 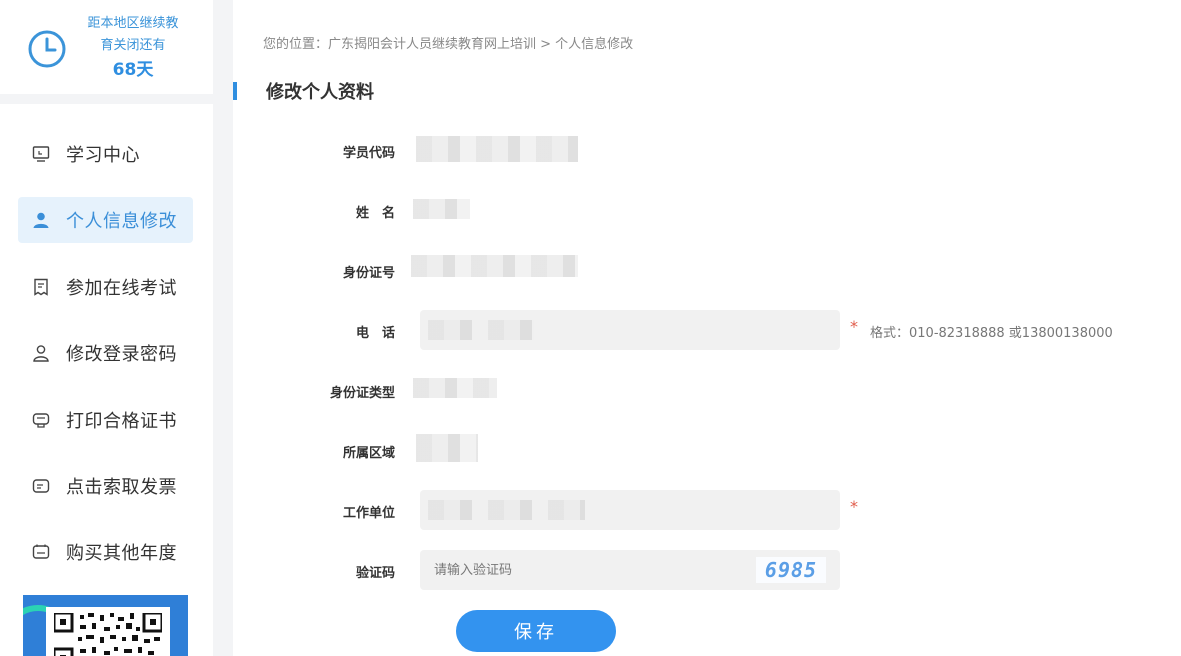 I want to click on qr-code-image, so click(x=108, y=631).